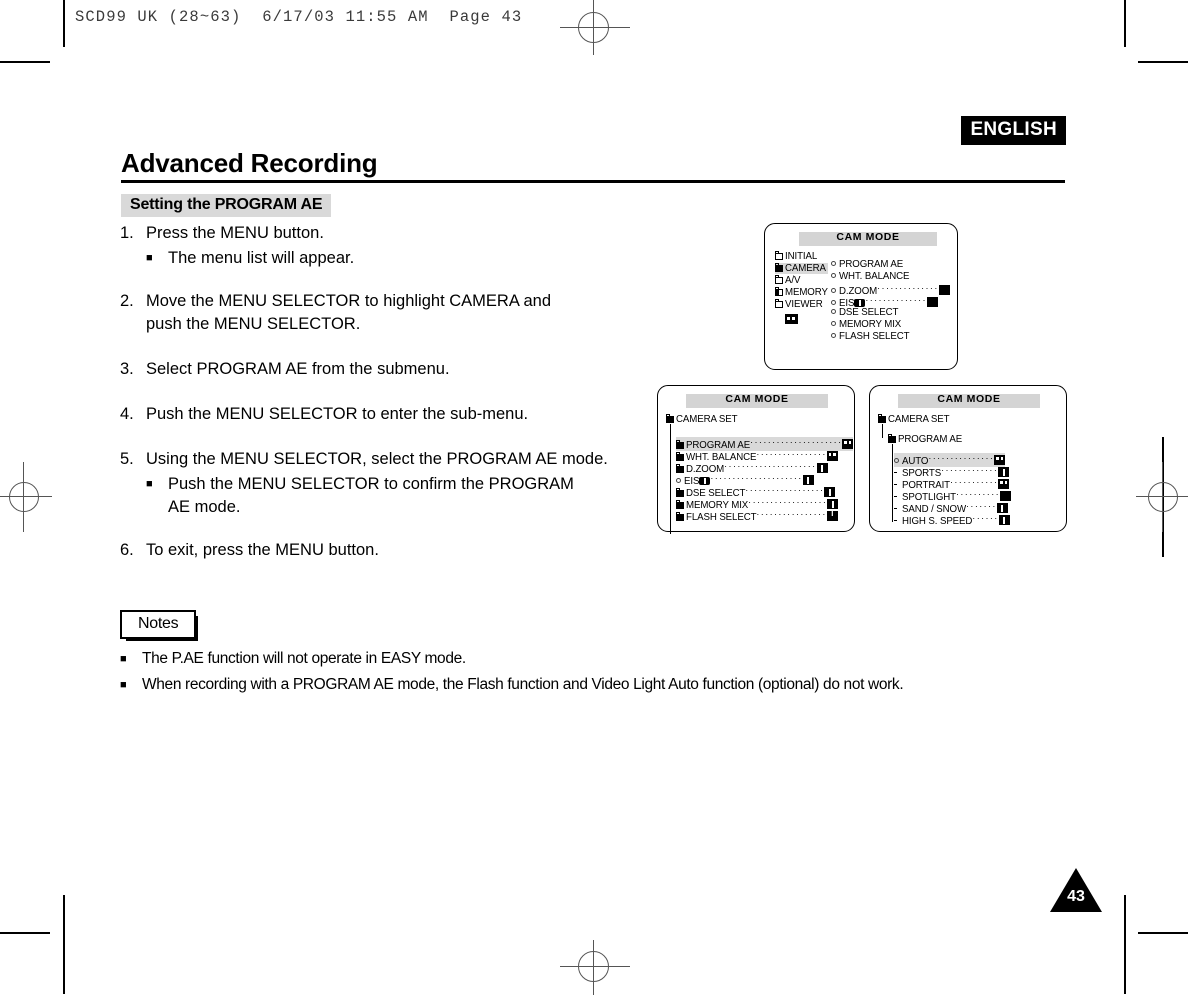 The width and height of the screenshot is (1188, 995). Describe the element at coordinates (961, 458) in the screenshot. I see `leader-dots: ···············` at that location.